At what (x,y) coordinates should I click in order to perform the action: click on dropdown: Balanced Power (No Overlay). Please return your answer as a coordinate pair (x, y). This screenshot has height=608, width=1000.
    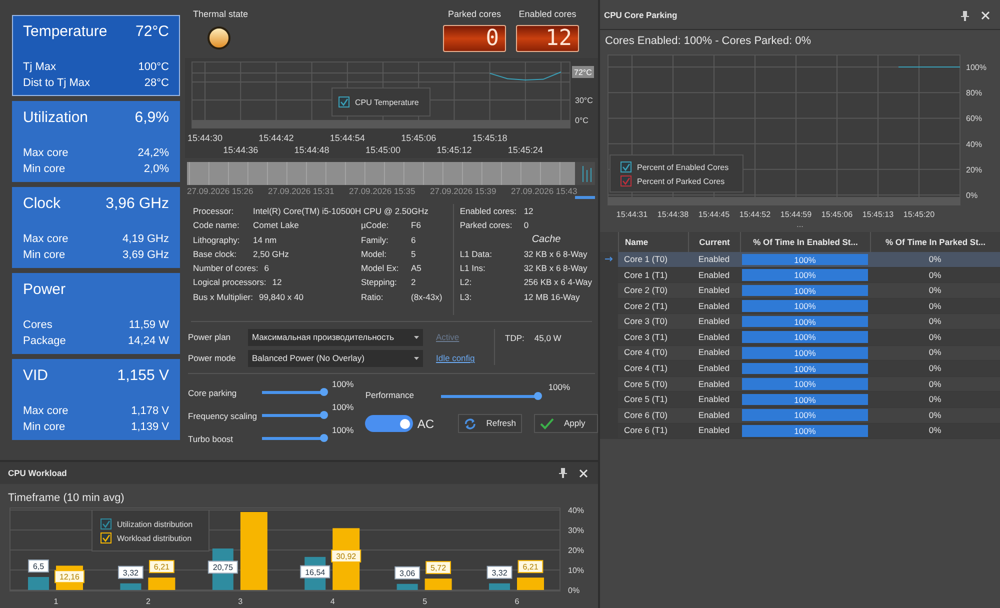
    Looking at the image, I should click on (335, 358).